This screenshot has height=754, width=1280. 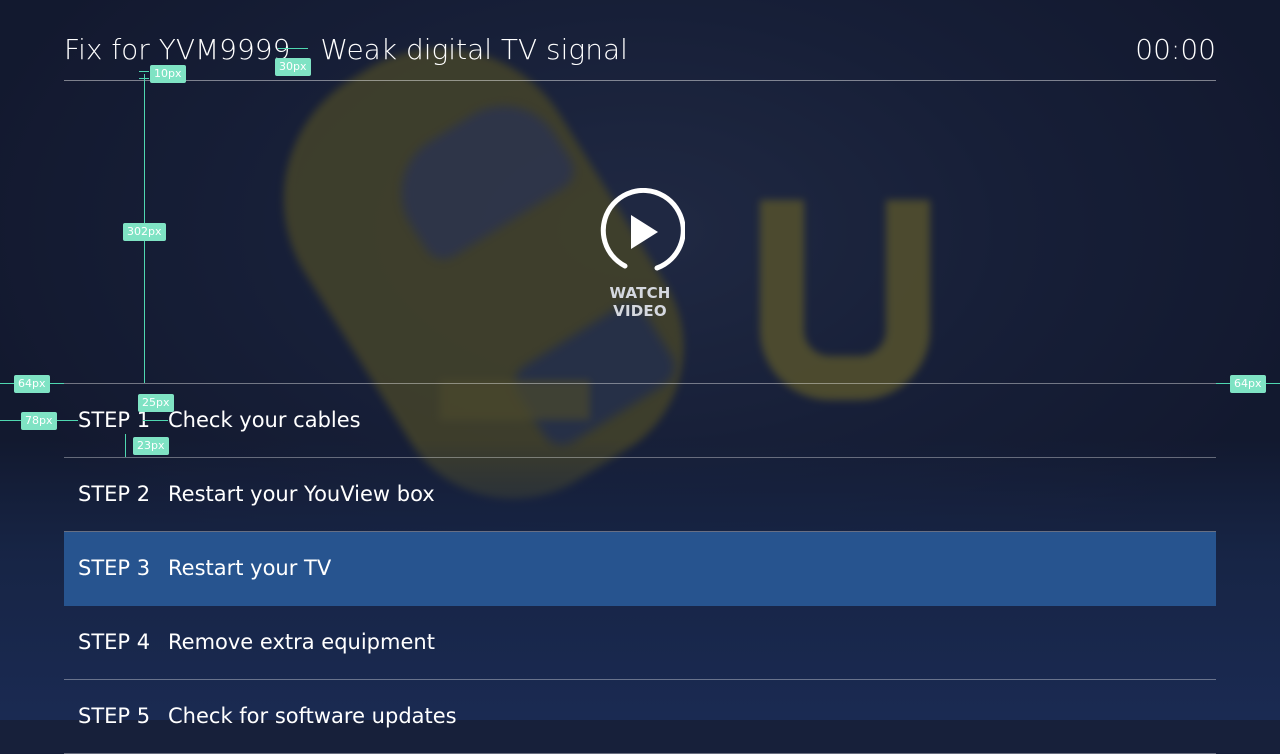 I want to click on step-number: STEP 3, so click(x=114, y=568).